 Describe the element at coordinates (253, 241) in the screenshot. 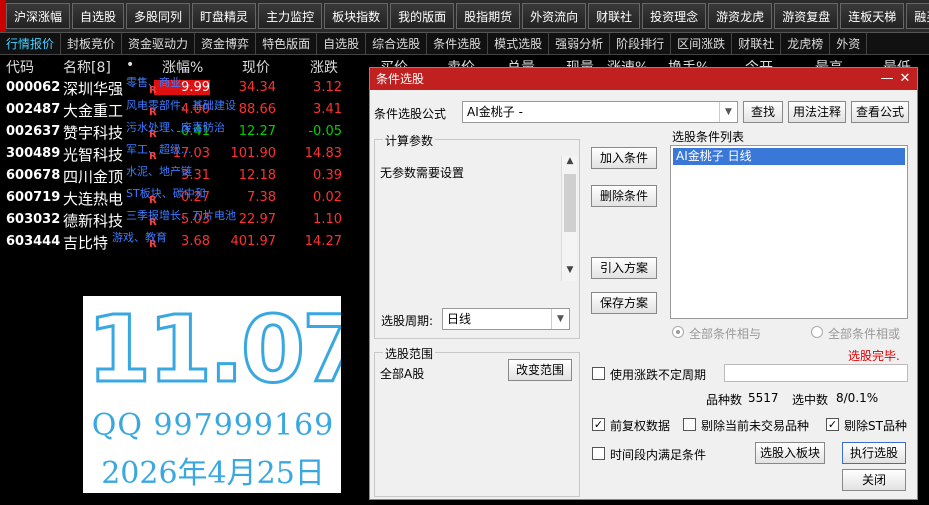

I see `stock-price: 401.97` at that location.